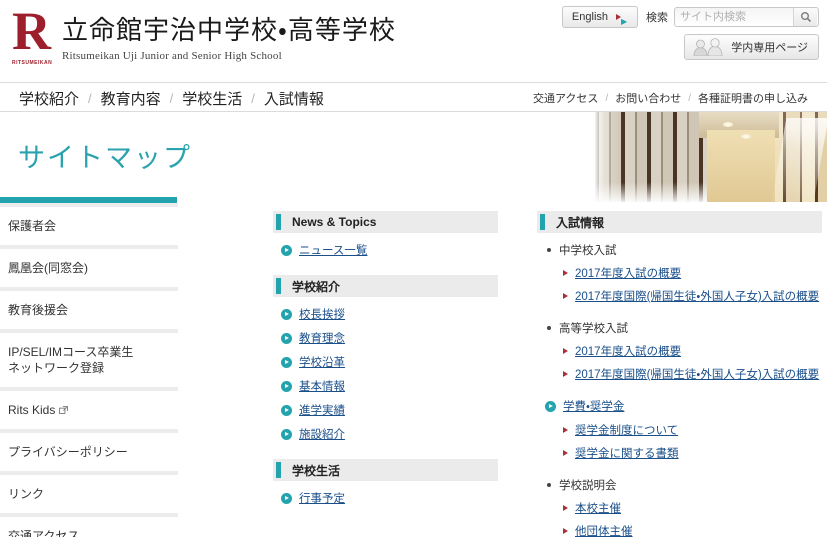 The width and height of the screenshot is (827, 537). I want to click on subnav-item-3: 各種証明書の申し込み, so click(753, 98).